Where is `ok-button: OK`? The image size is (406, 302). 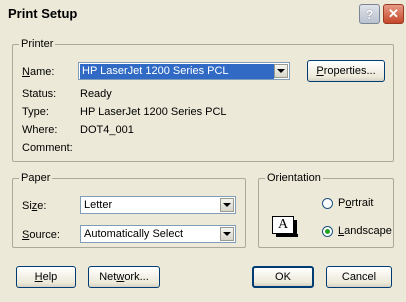 ok-button: OK is located at coordinates (283, 277).